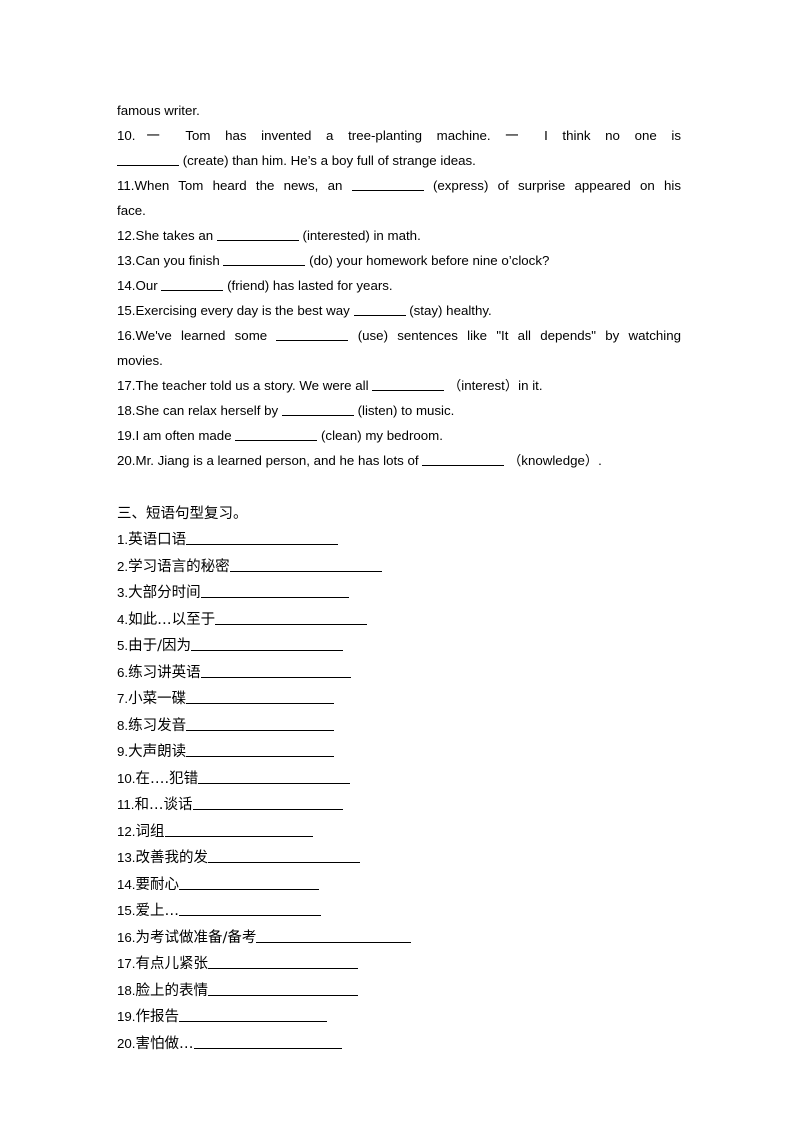 This screenshot has width=794, height=1123. What do you see at coordinates (310, 285) in the screenshot?
I see `sentence-text: (friend) has lasted for years.` at bounding box center [310, 285].